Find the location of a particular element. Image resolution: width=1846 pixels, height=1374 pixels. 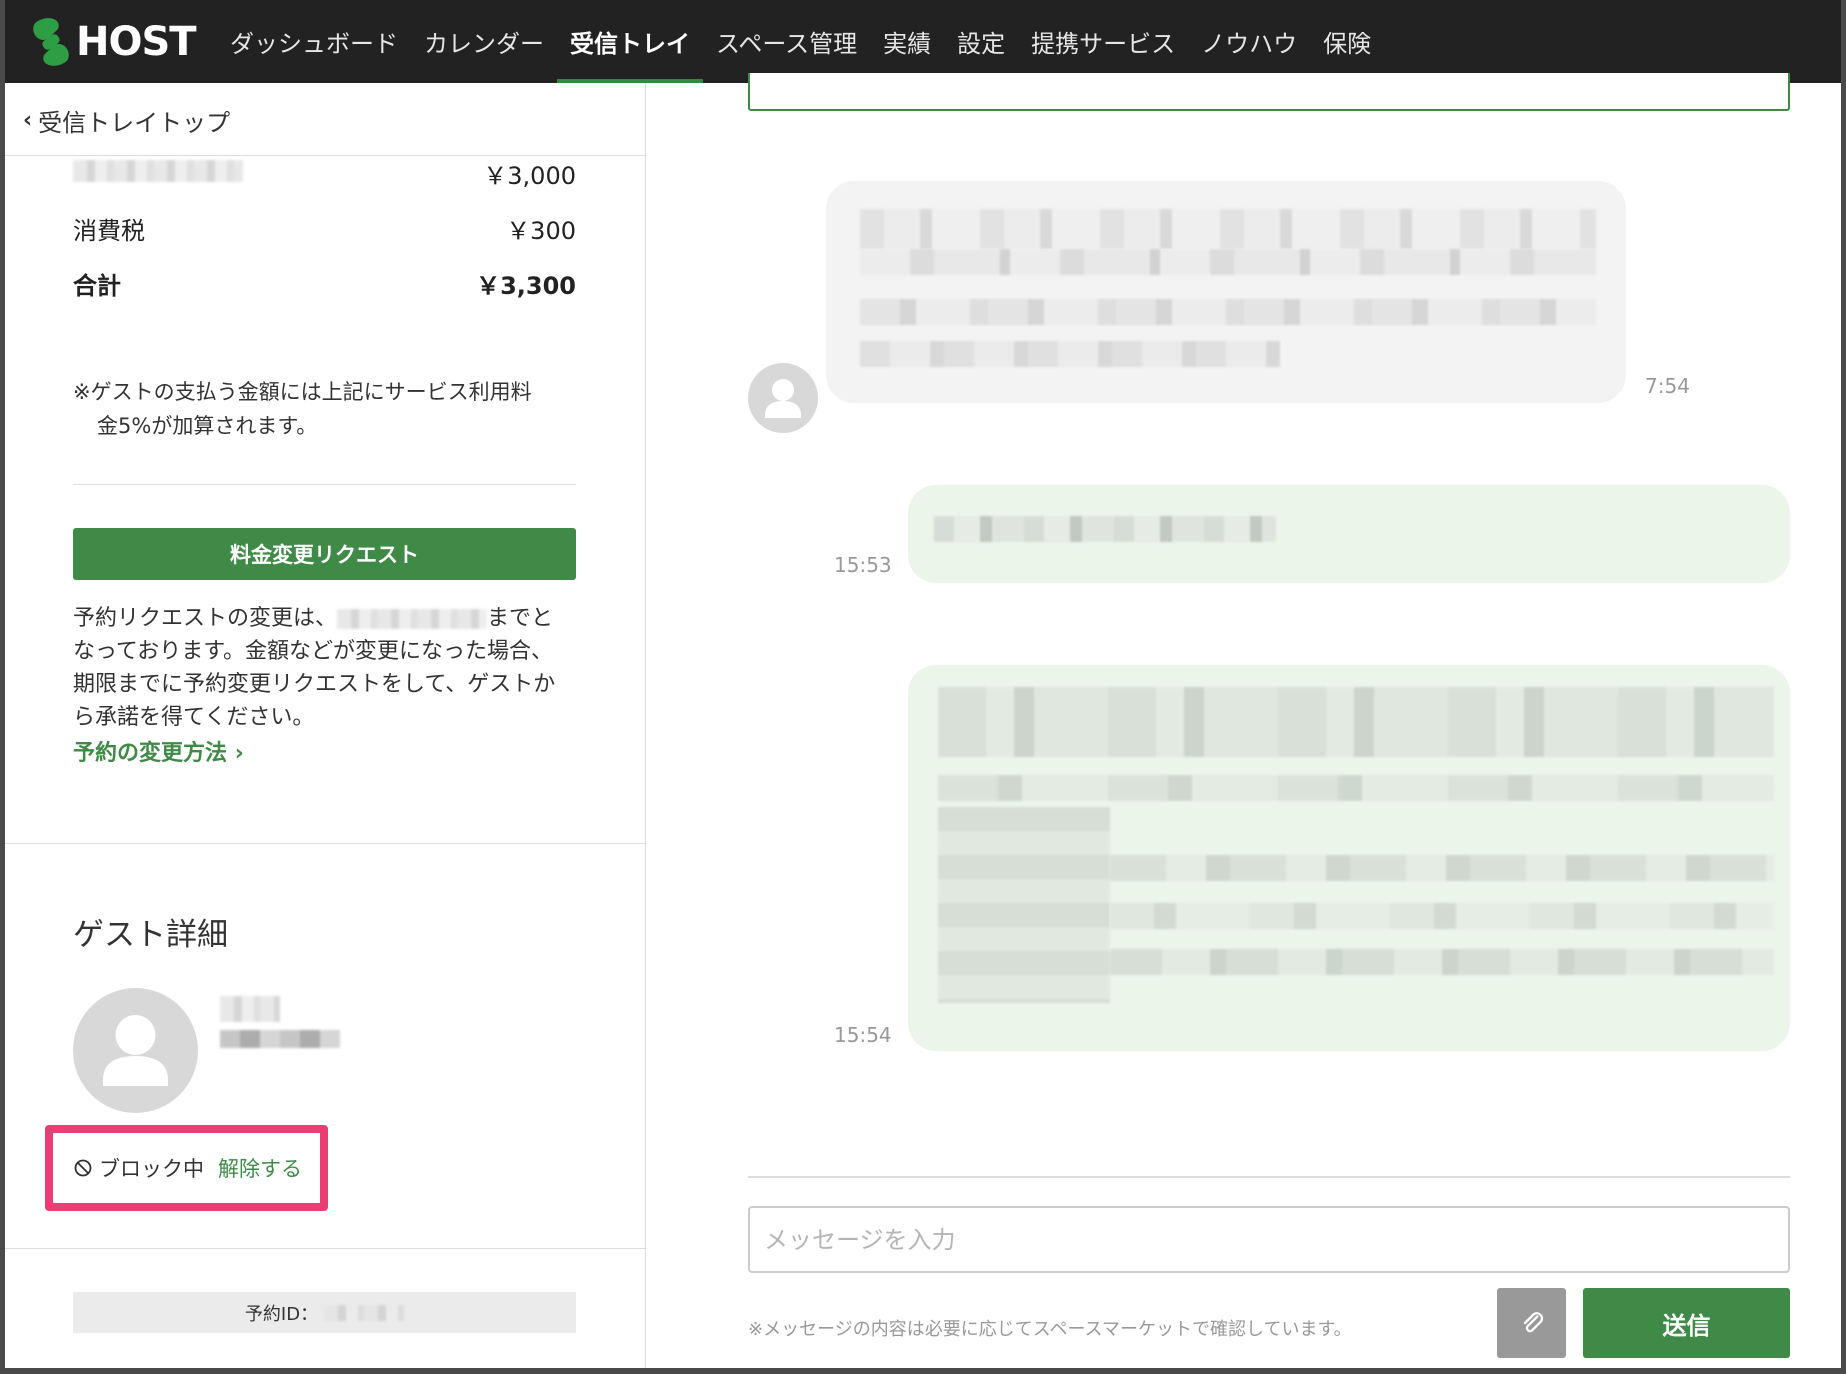

attach-file-button is located at coordinates (1531, 1323).